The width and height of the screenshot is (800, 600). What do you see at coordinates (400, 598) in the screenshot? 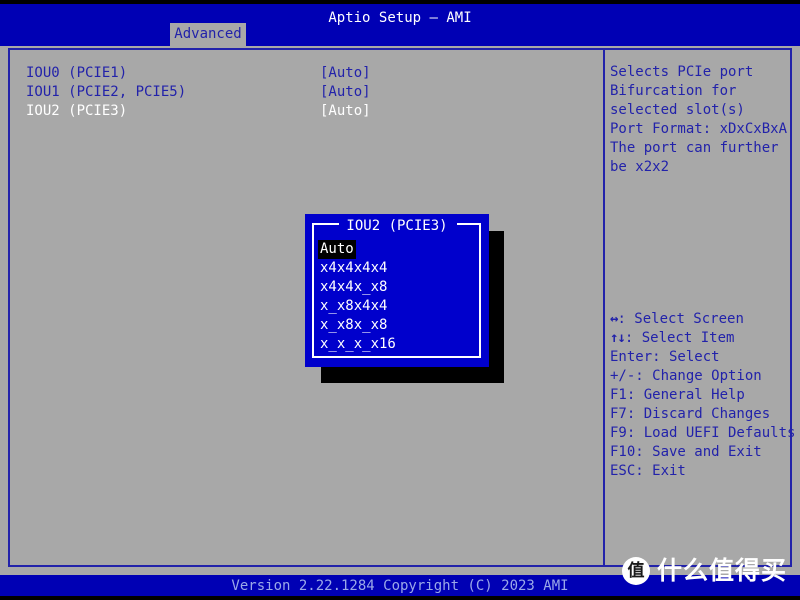
I see `bottom-black-bar` at bounding box center [400, 598].